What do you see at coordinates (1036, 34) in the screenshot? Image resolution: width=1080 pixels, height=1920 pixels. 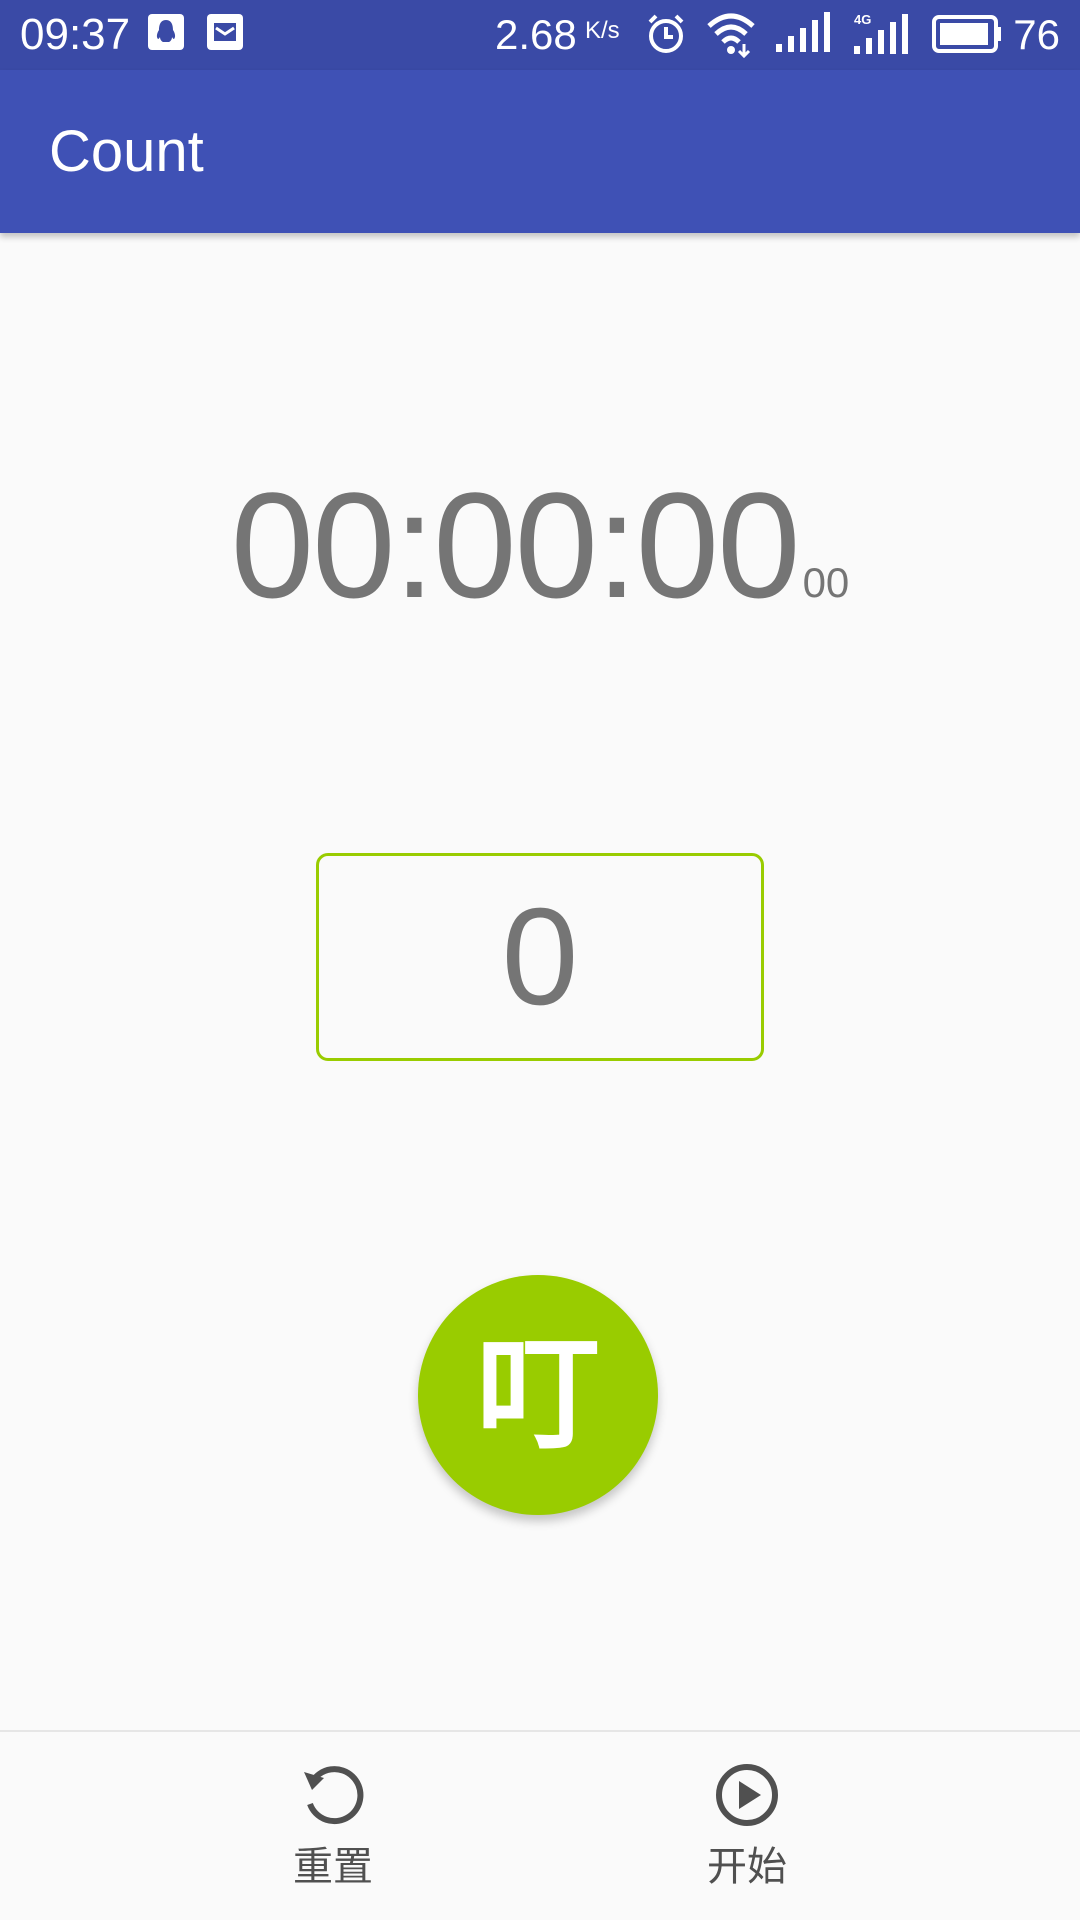 I see `battery-level: 76` at bounding box center [1036, 34].